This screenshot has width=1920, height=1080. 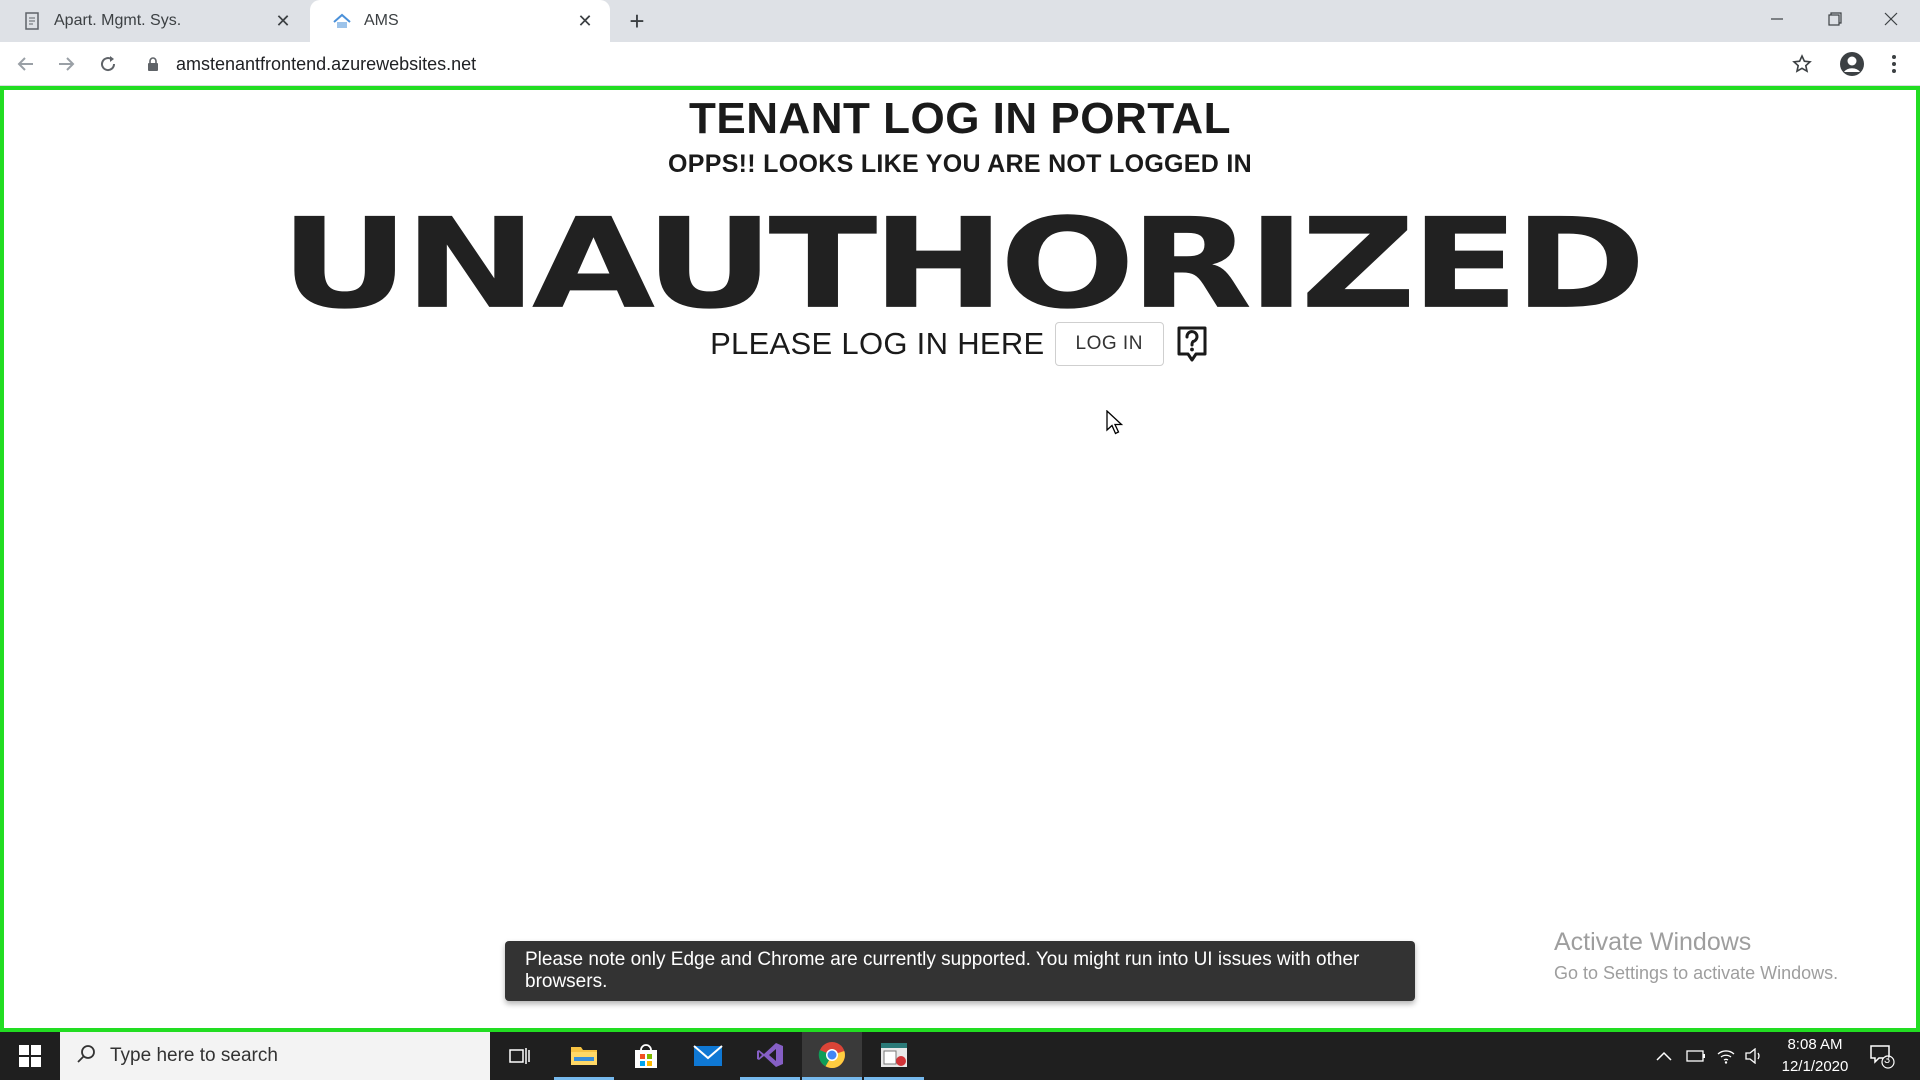 I want to click on lock-icon, so click(x=153, y=64).